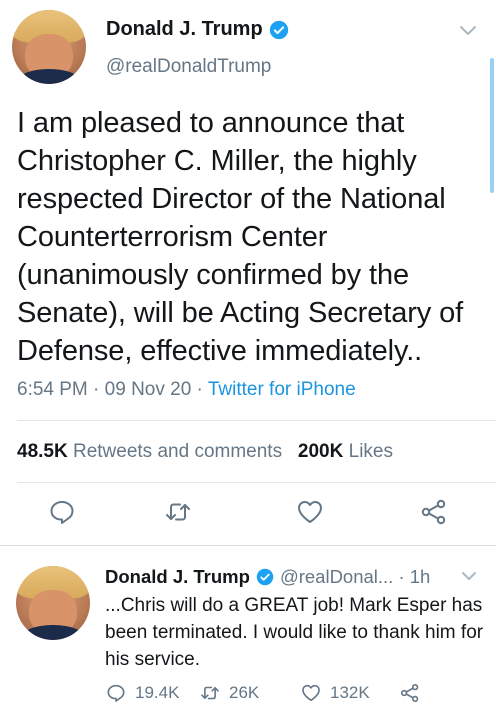  What do you see at coordinates (52, 389) in the screenshot?
I see `tweet-time: 6:54 PM` at bounding box center [52, 389].